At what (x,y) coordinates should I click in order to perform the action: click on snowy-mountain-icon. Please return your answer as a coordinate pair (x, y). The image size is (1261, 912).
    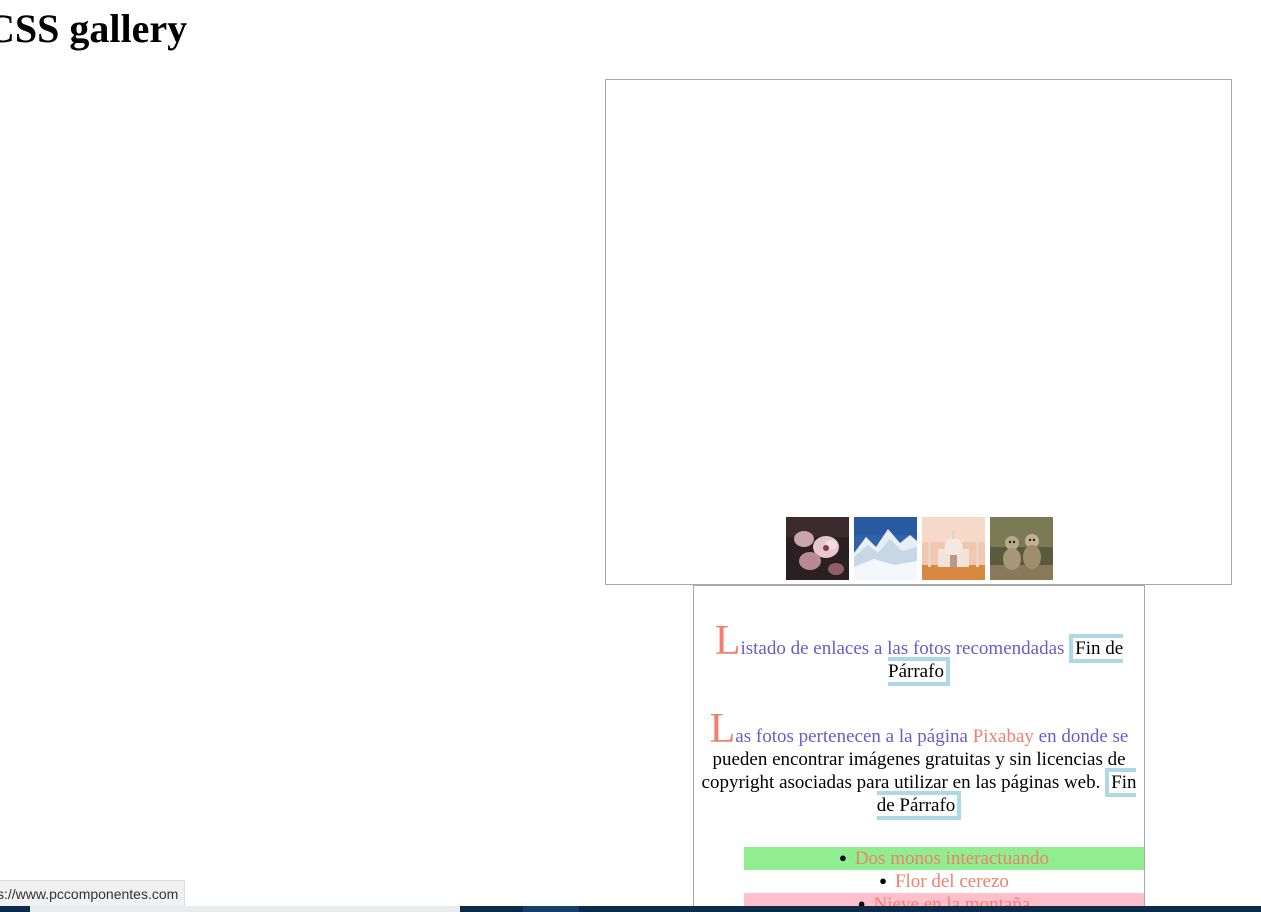
    Looking at the image, I should click on (885, 548).